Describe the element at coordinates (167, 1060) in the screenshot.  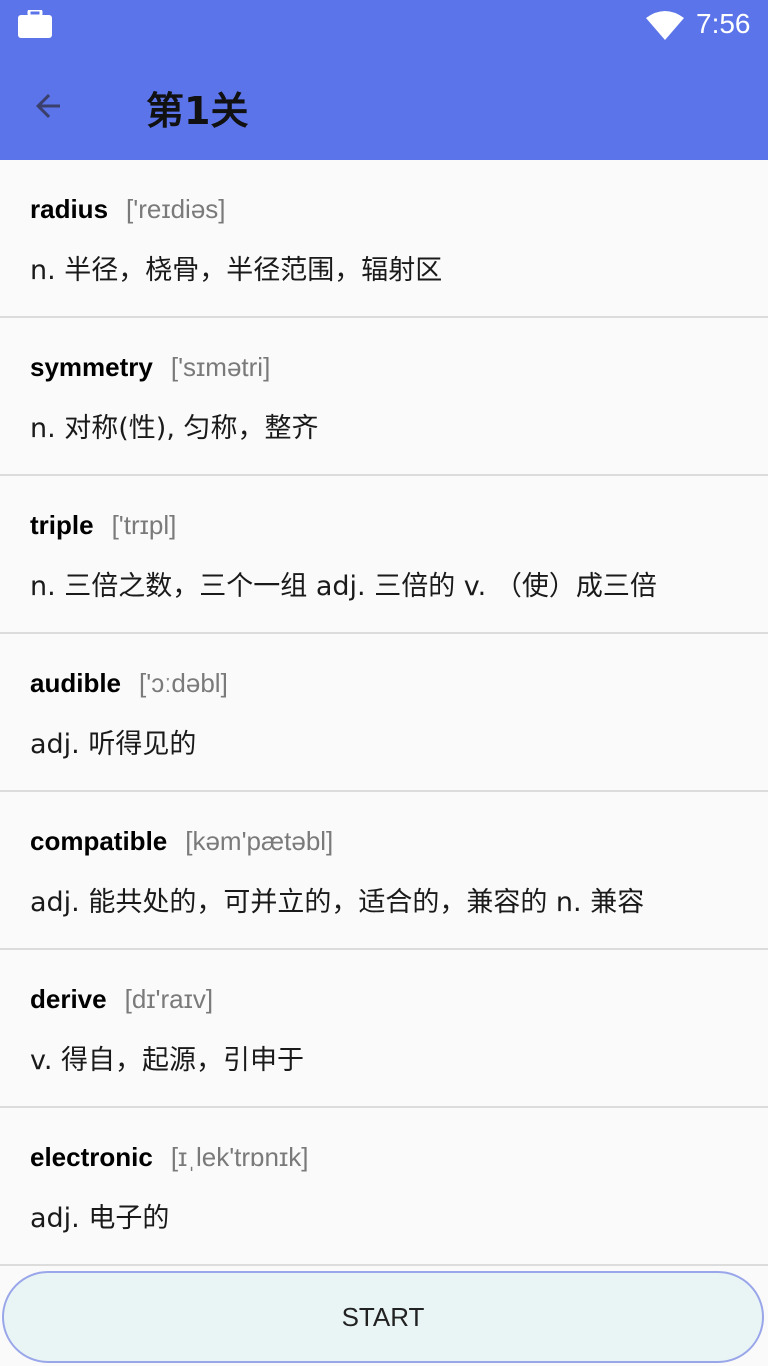
I see `word-meaning: v. 得自，起源，引申于` at that location.